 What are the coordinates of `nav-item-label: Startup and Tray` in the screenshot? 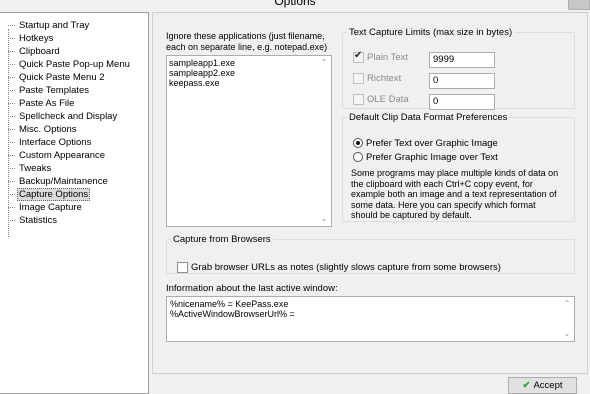 It's located at (54, 25).